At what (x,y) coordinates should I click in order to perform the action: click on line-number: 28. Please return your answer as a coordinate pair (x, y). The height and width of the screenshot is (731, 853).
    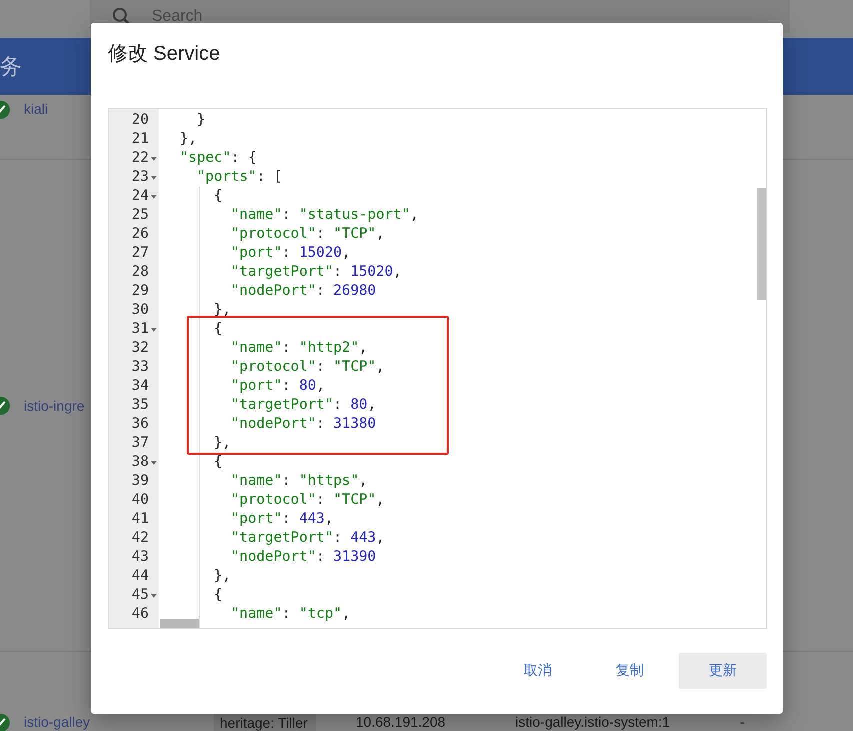
    Looking at the image, I should click on (140, 272).